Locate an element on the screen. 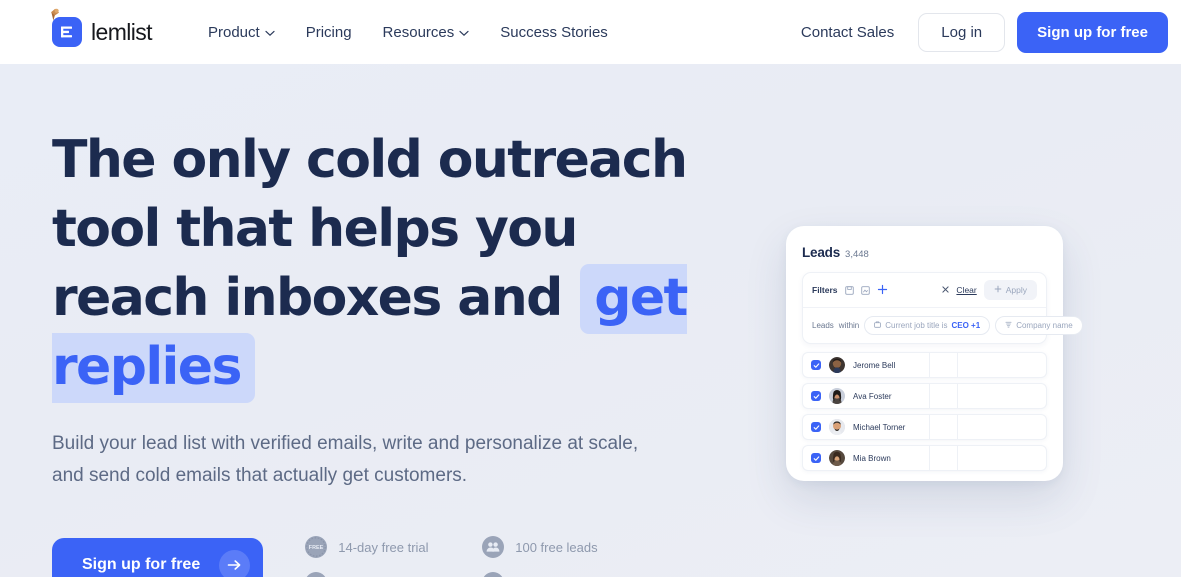 Image resolution: width=1181 pixels, height=577 pixels. nav-link-success-stories: Success Stories is located at coordinates (554, 32).